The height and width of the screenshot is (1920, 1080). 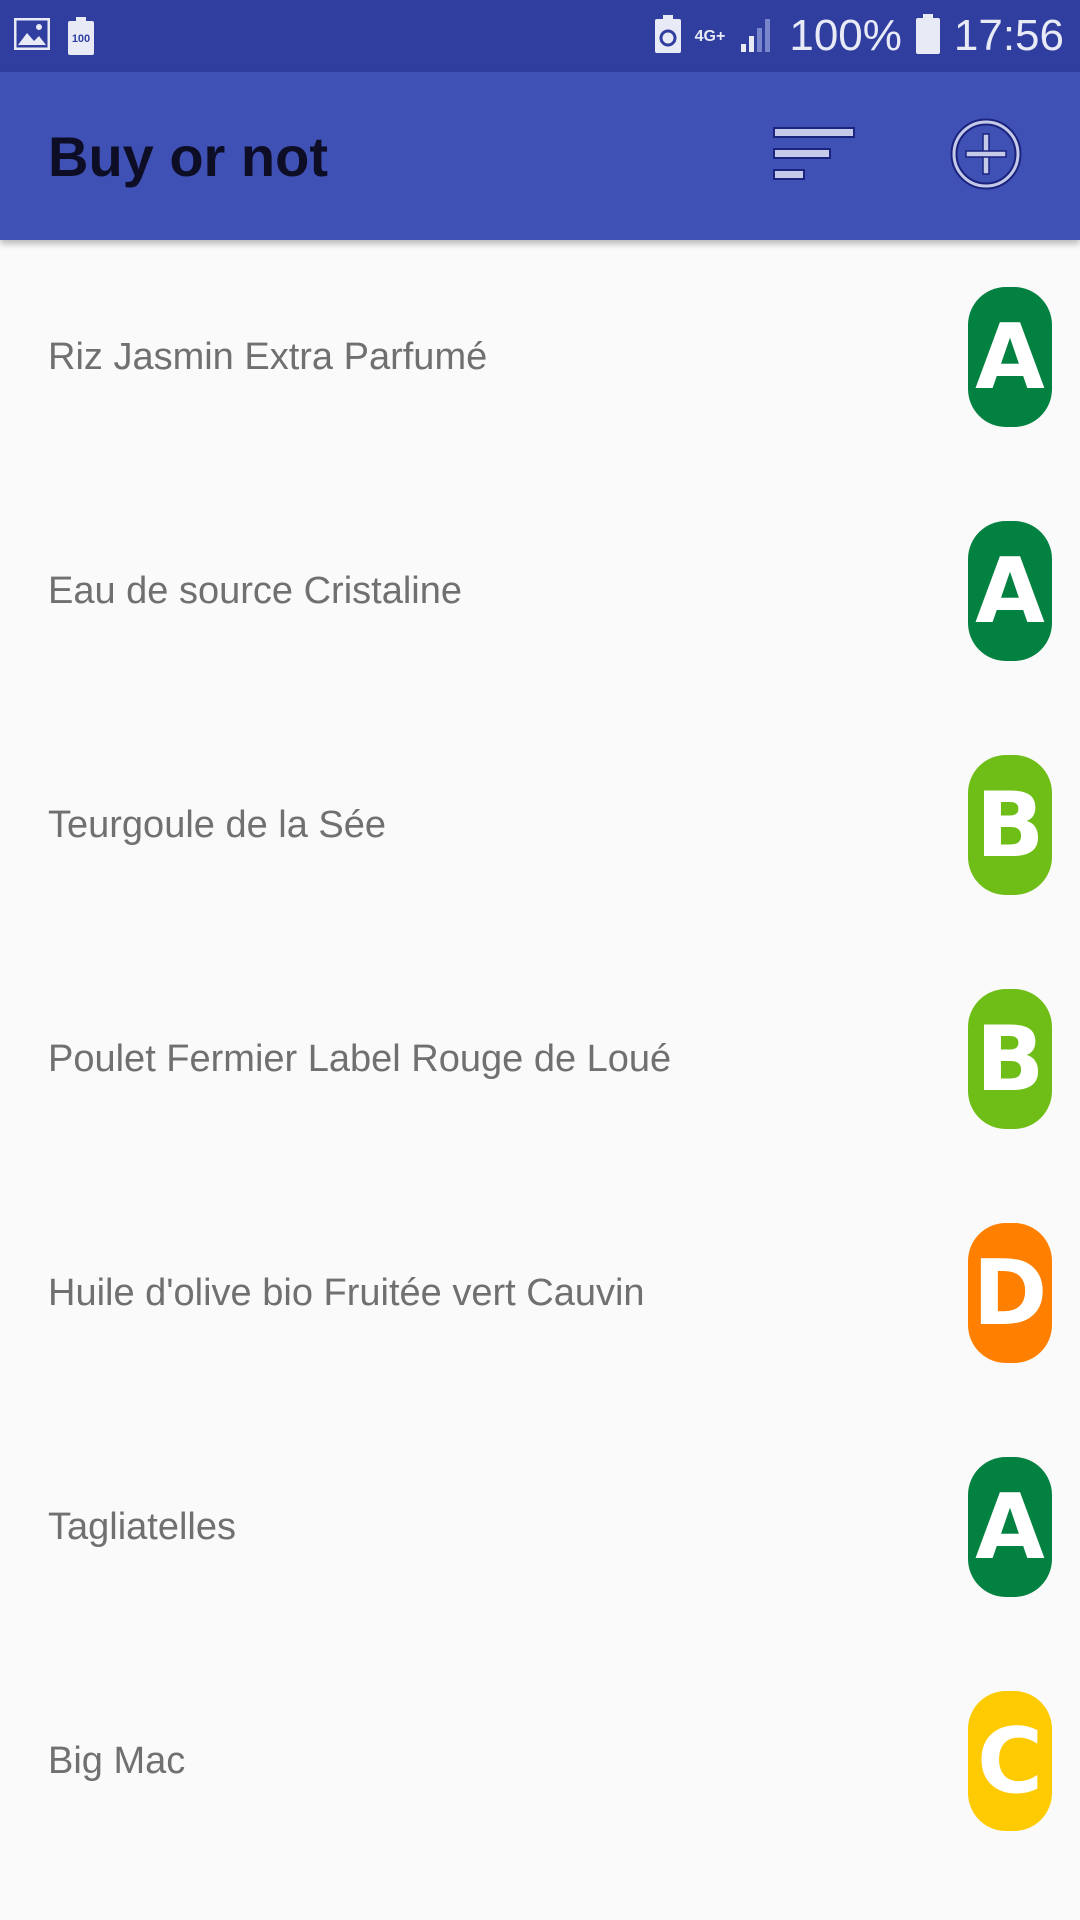 What do you see at coordinates (540, 357) in the screenshot?
I see `list-item: Riz Jasmin Extra Parfumé A` at bounding box center [540, 357].